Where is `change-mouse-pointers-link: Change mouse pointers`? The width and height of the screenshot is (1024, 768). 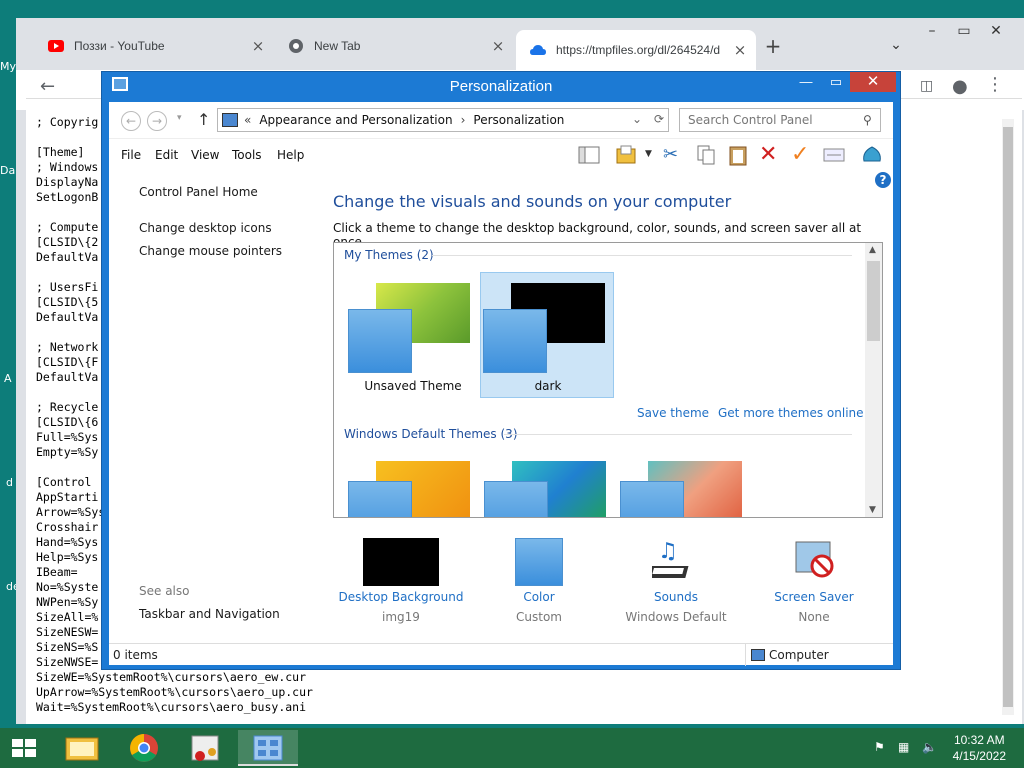 change-mouse-pointers-link: Change mouse pointers is located at coordinates (210, 251).